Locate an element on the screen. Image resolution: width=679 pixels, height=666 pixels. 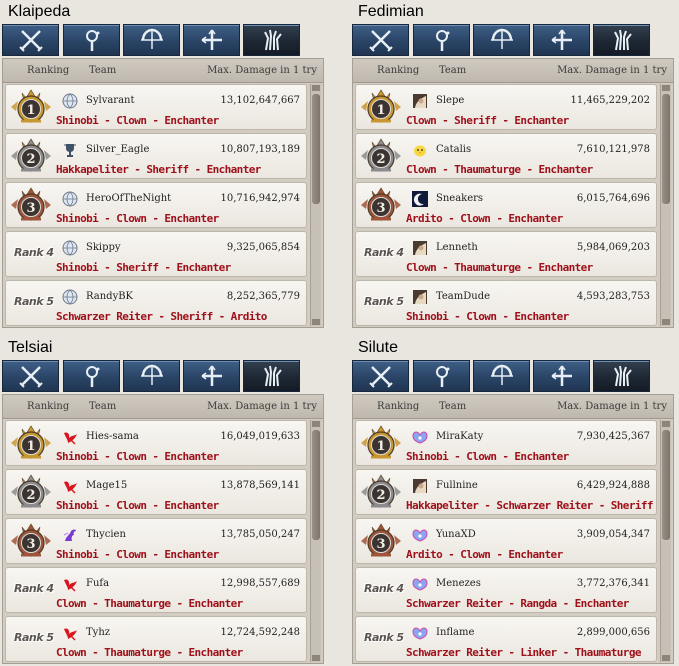
max-damage: 13,102,647,667 is located at coordinates (260, 100).